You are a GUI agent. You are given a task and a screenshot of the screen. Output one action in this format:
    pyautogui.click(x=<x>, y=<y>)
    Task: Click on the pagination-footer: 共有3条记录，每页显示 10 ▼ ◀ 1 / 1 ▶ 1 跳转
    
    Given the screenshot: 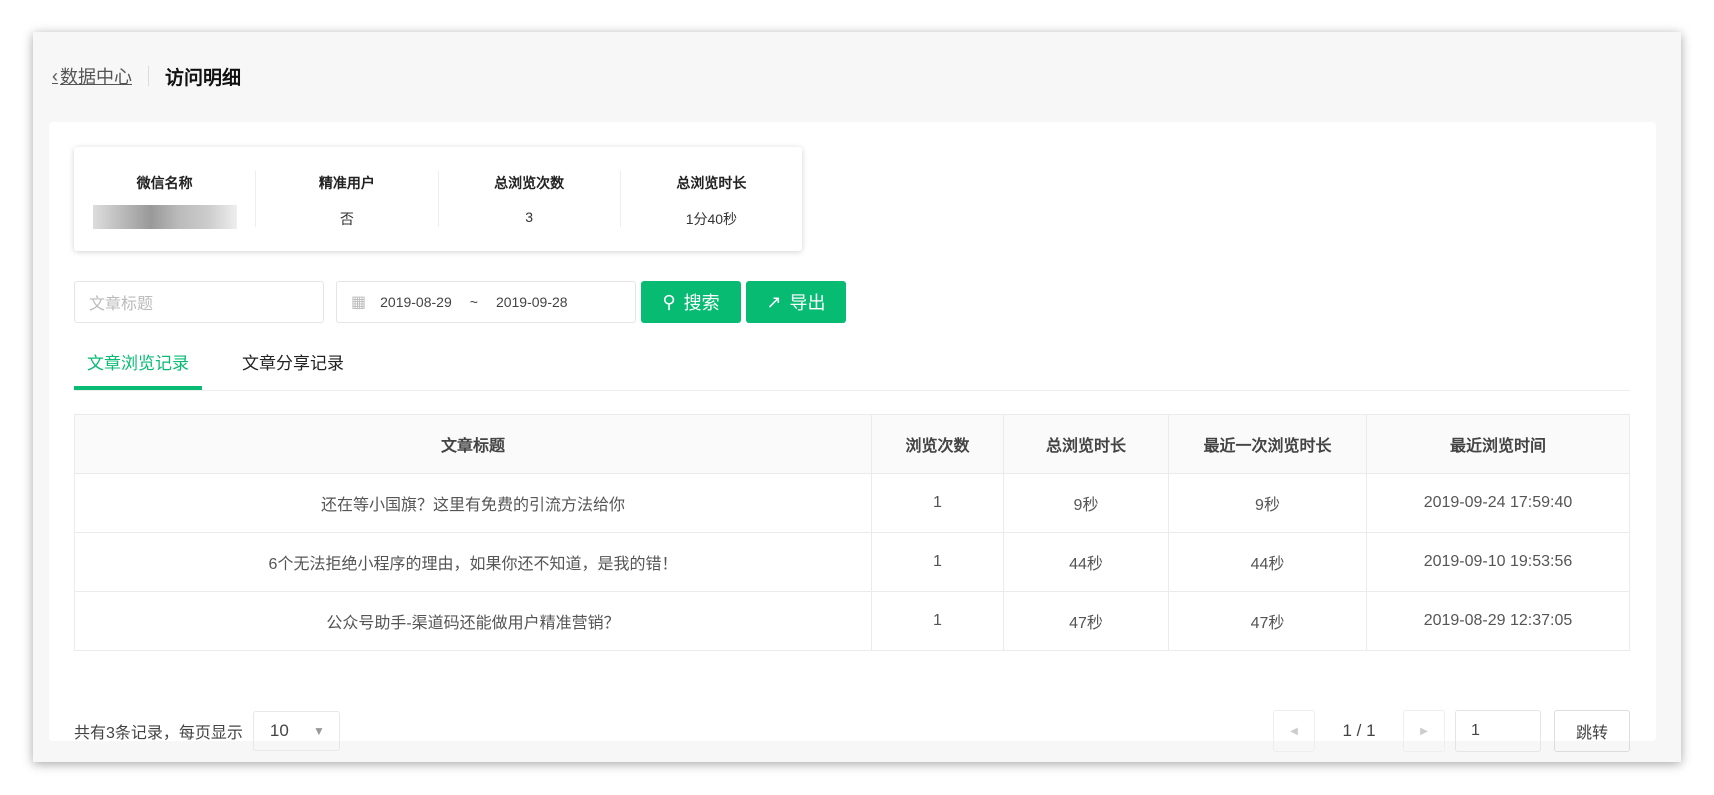 What is the action you would take?
    pyautogui.click(x=852, y=731)
    